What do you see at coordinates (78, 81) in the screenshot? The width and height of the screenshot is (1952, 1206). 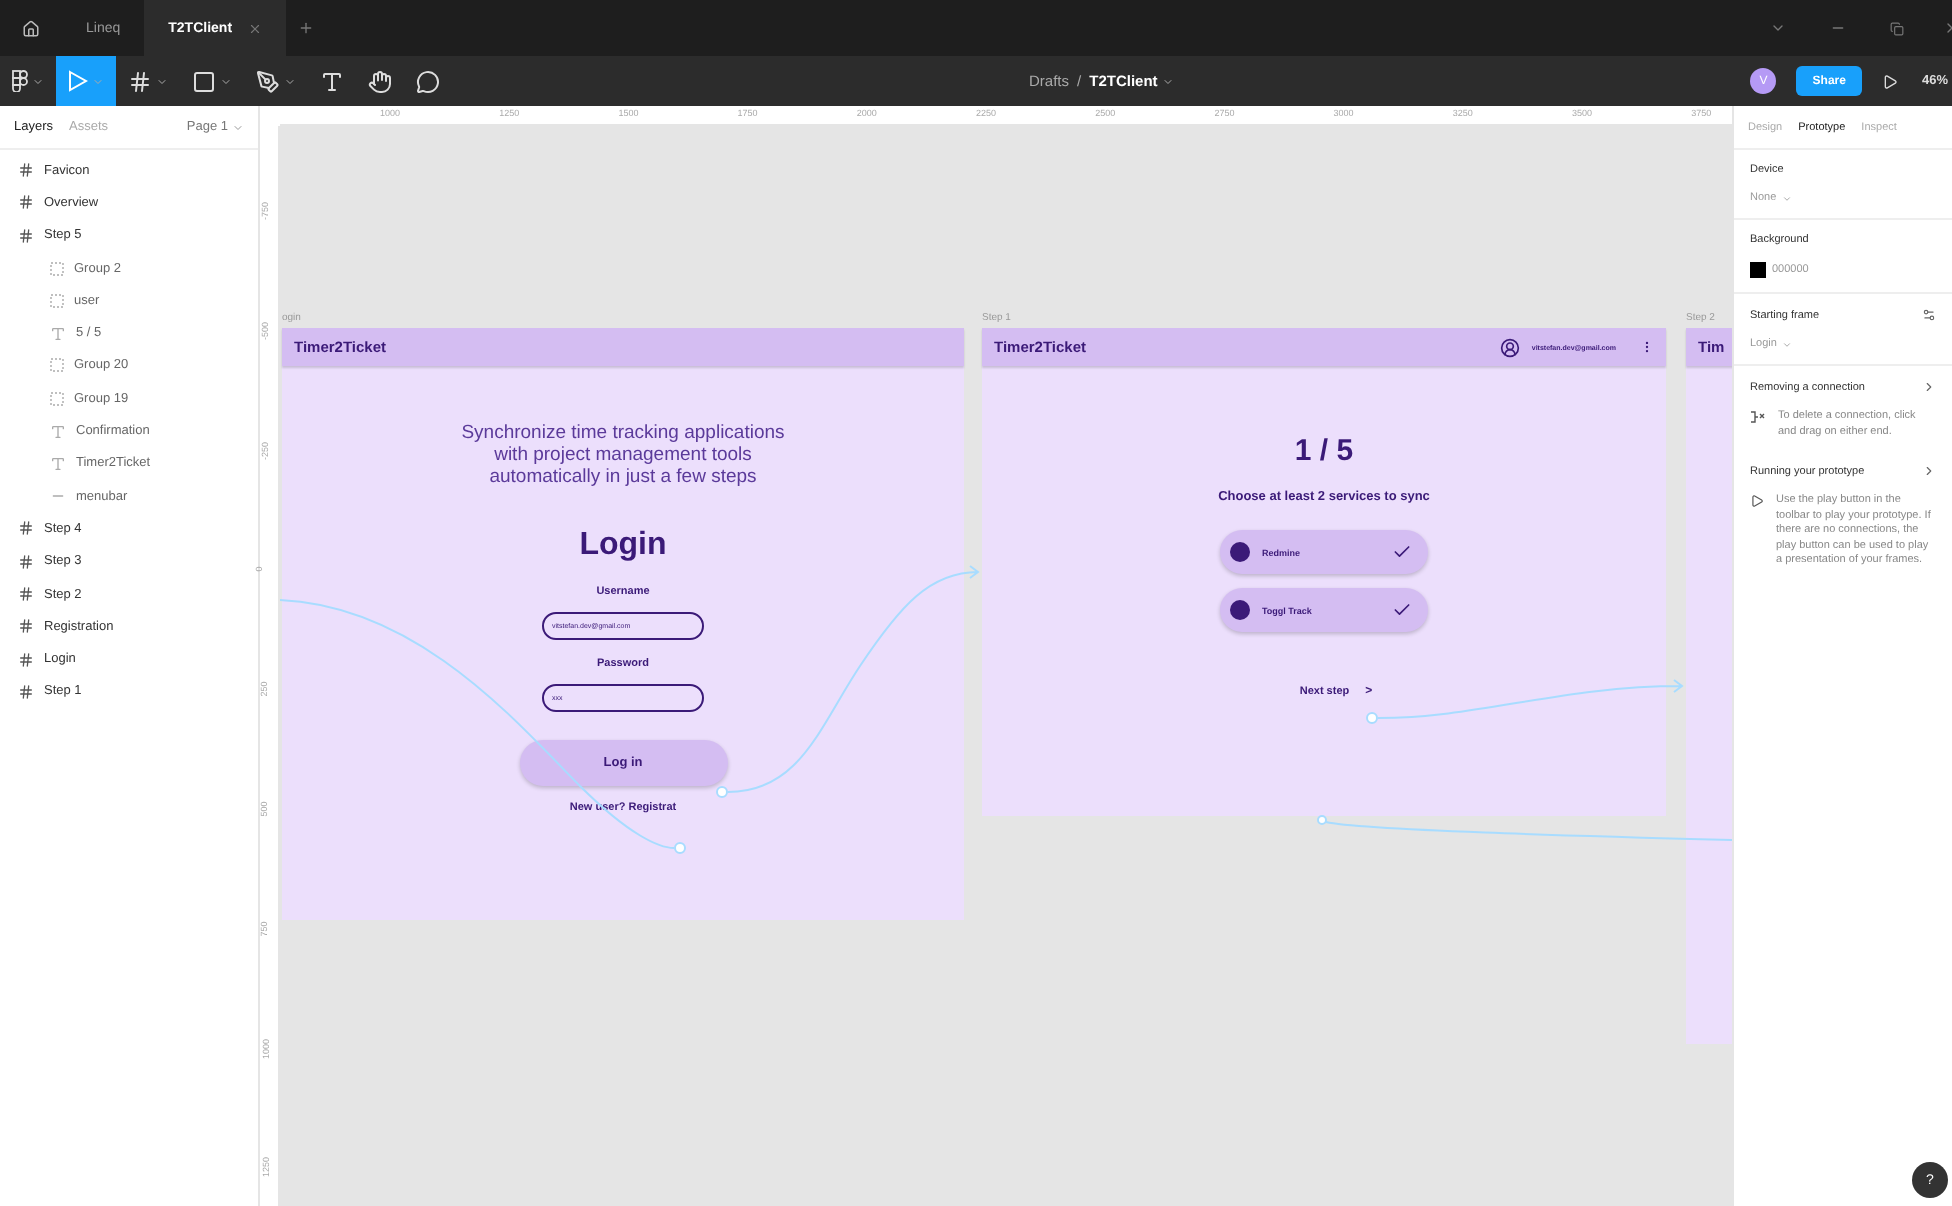 I see `cursor-icon` at bounding box center [78, 81].